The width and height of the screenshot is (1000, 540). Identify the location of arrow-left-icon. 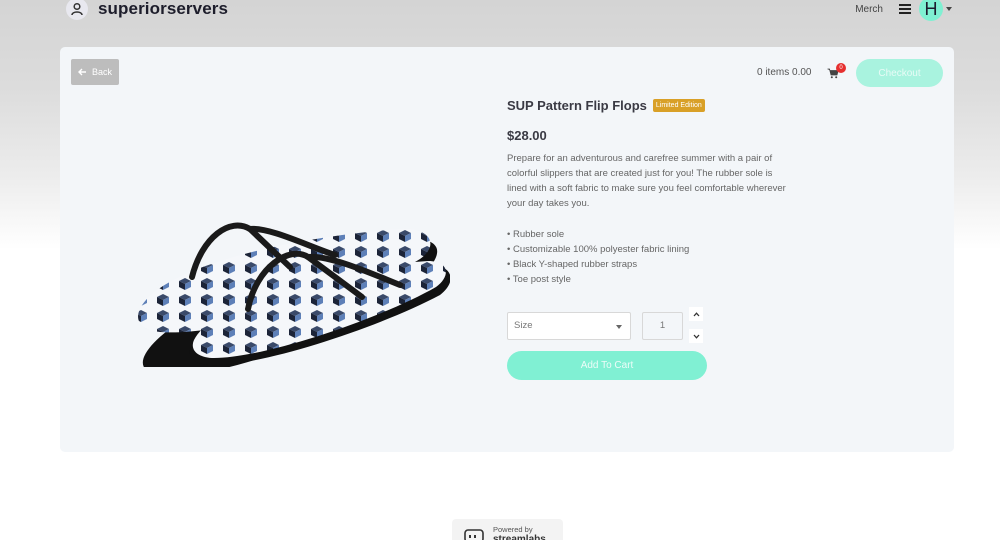
(81, 72).